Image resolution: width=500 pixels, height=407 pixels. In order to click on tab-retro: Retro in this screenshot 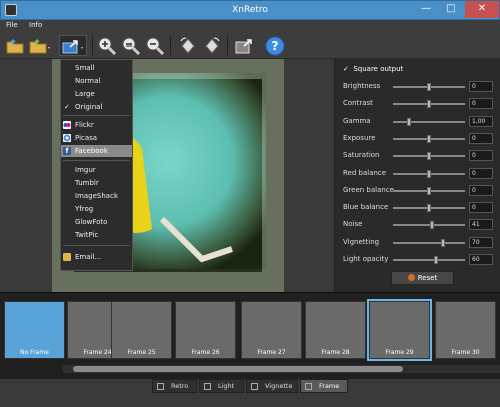, I will do `click(174, 386)`.